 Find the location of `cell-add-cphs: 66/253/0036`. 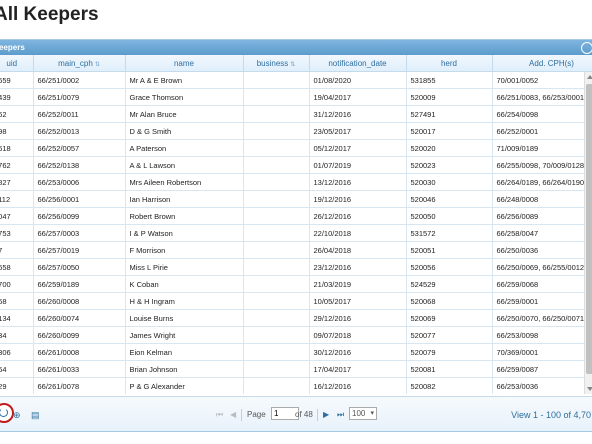

cell-add-cphs: 66/253/0036 is located at coordinates (542, 385).